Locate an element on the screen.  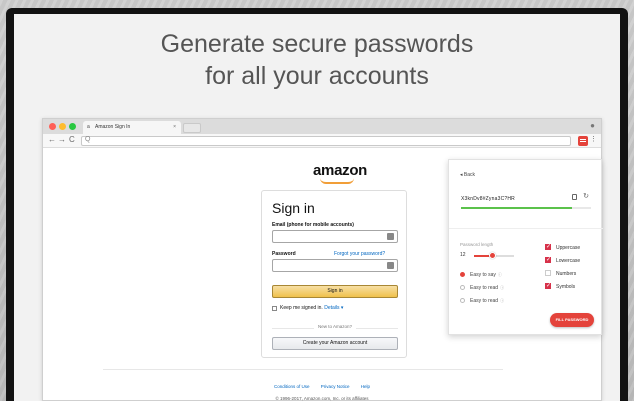
close-window-button is located at coordinates (52, 126).